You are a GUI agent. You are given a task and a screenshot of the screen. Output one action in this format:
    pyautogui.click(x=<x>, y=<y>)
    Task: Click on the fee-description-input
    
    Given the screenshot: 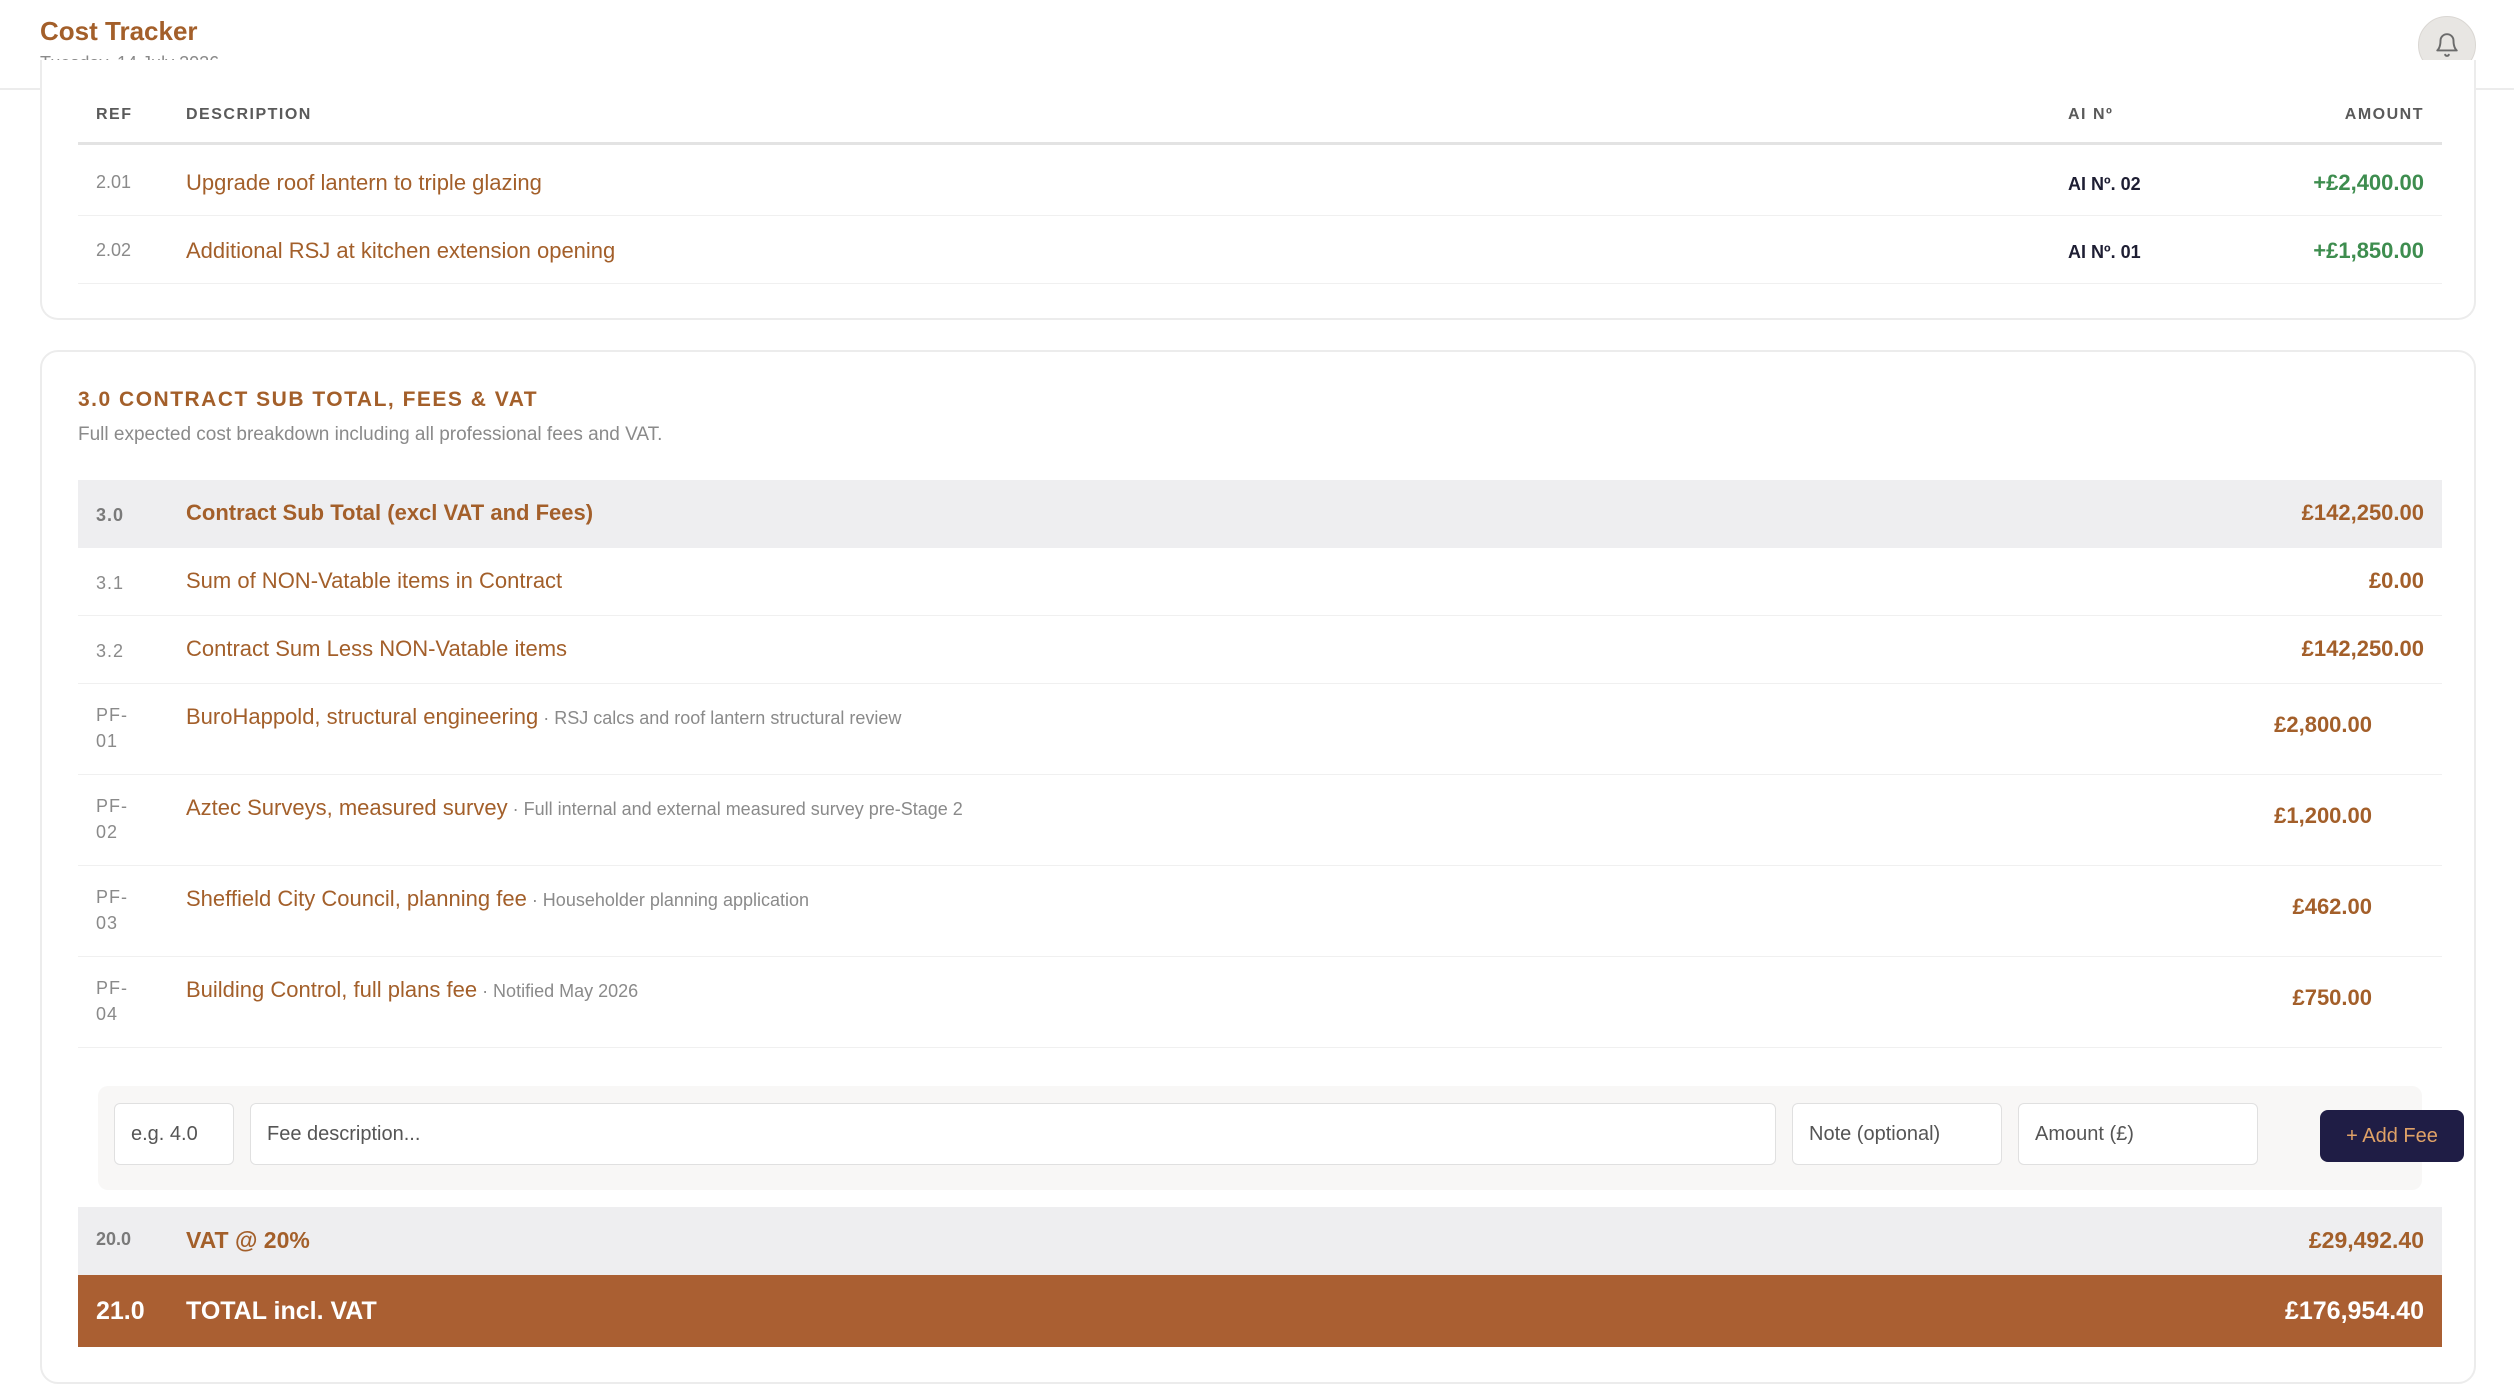 What is the action you would take?
    pyautogui.click(x=1013, y=1134)
    